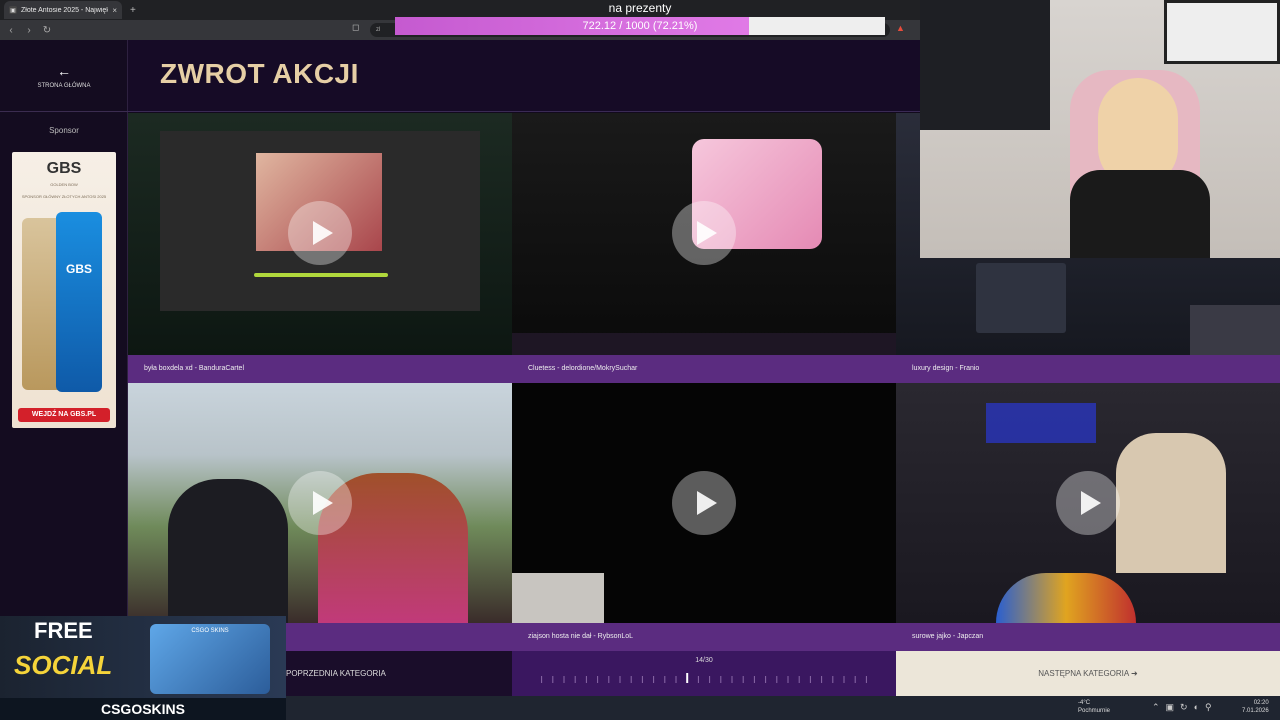 Image resolution: width=1280 pixels, height=720 pixels. I want to click on ad-can-text: GBS, so click(78, 269).